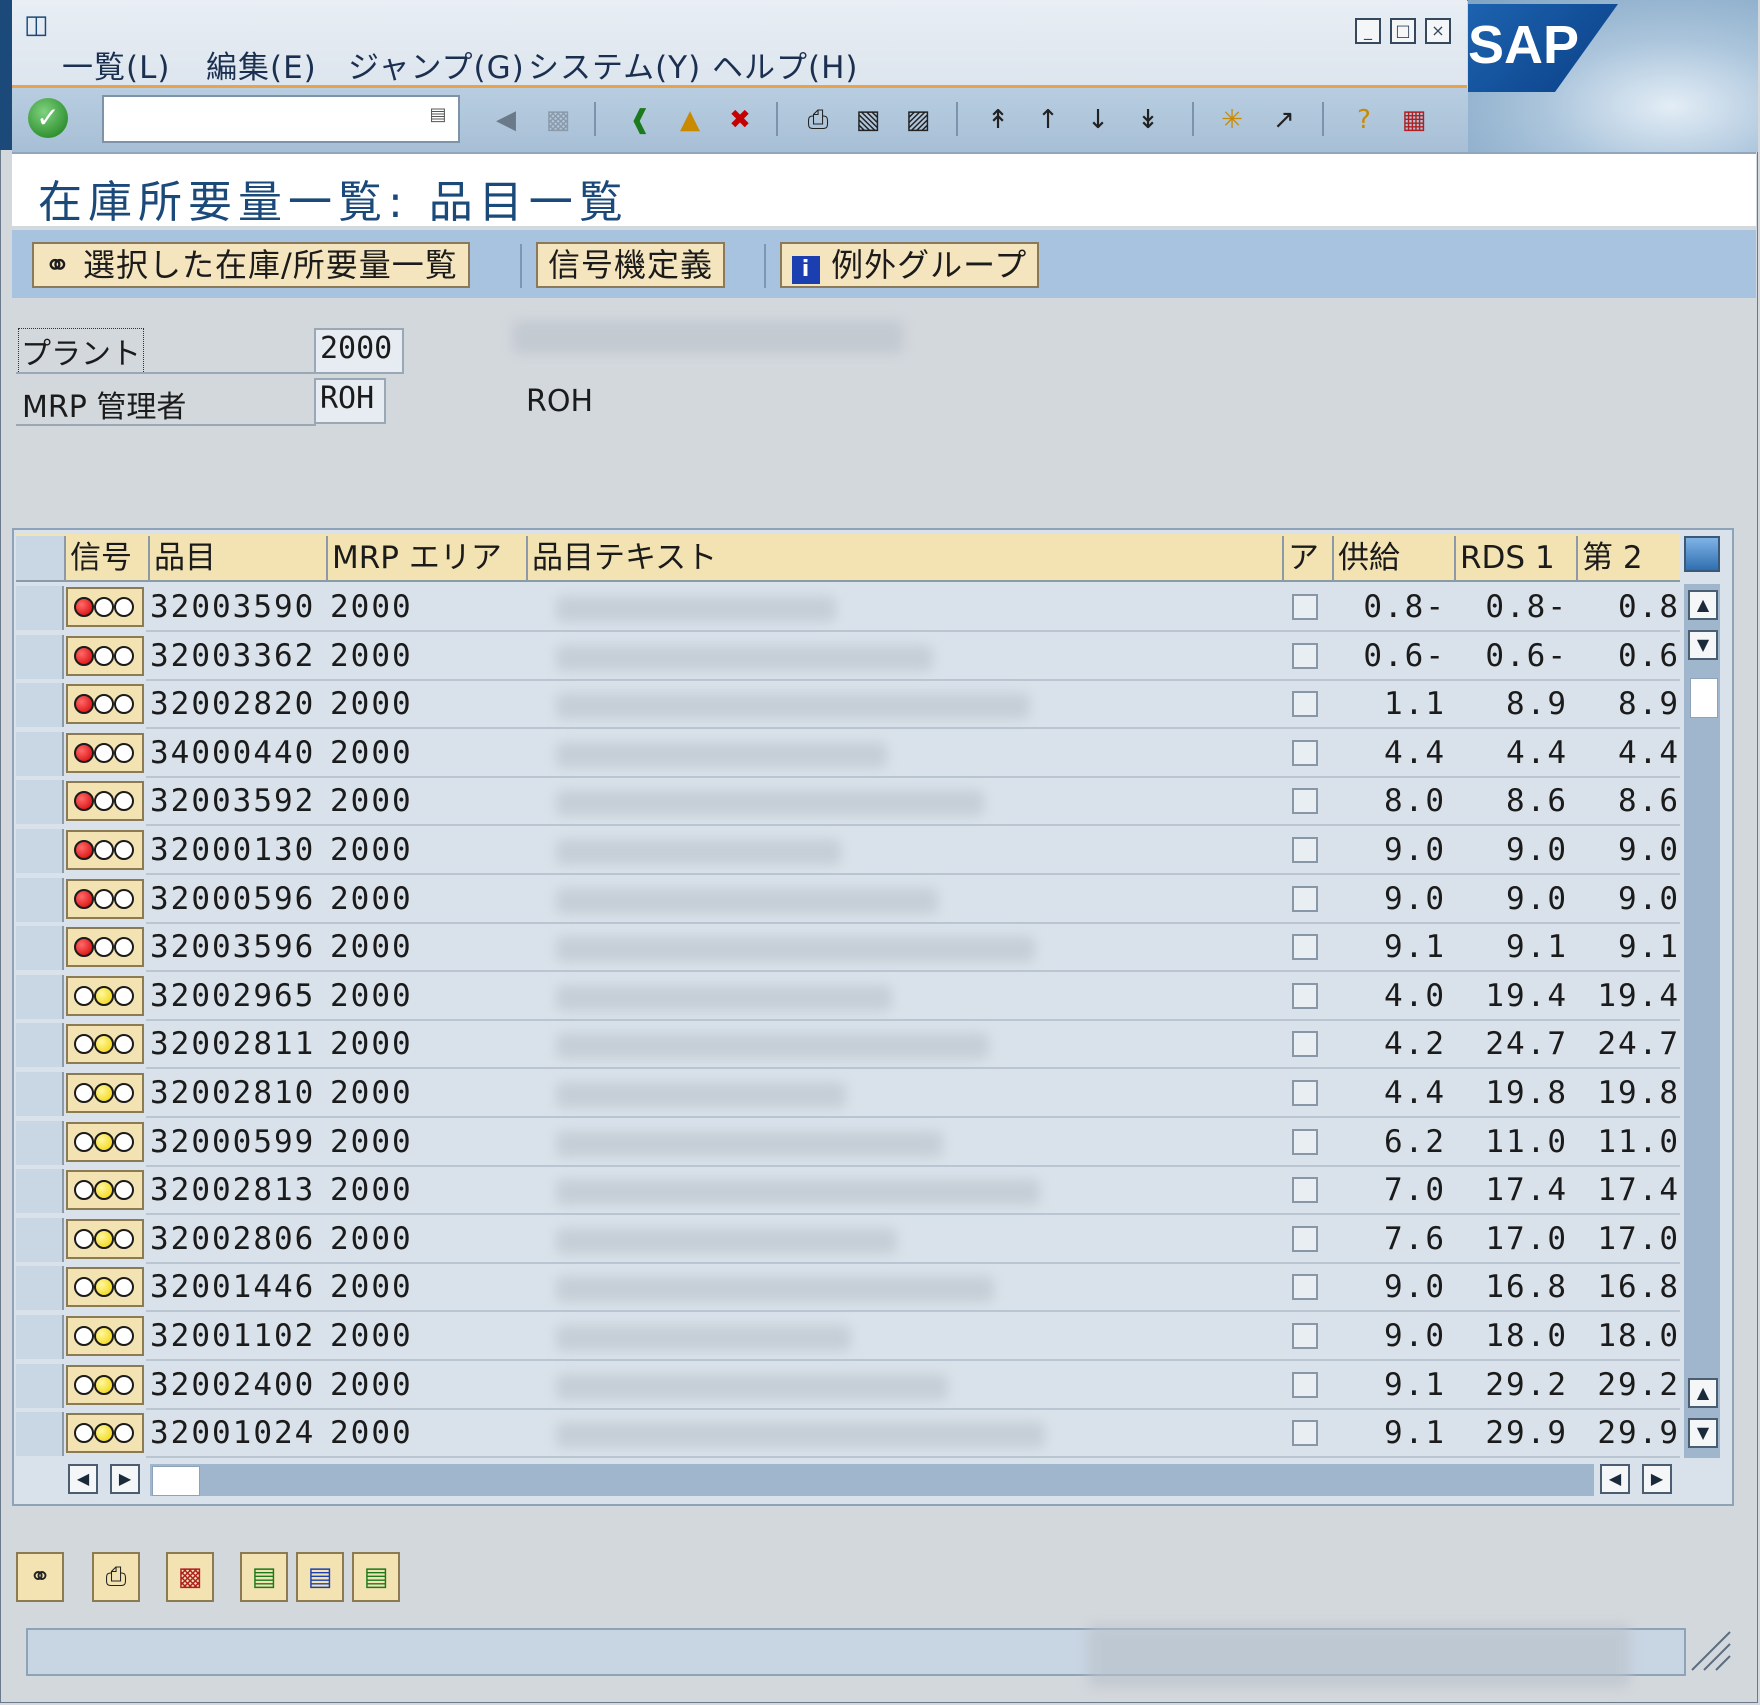  Describe the element at coordinates (238, 1142) in the screenshot. I see `material-cell: 32000599` at that location.